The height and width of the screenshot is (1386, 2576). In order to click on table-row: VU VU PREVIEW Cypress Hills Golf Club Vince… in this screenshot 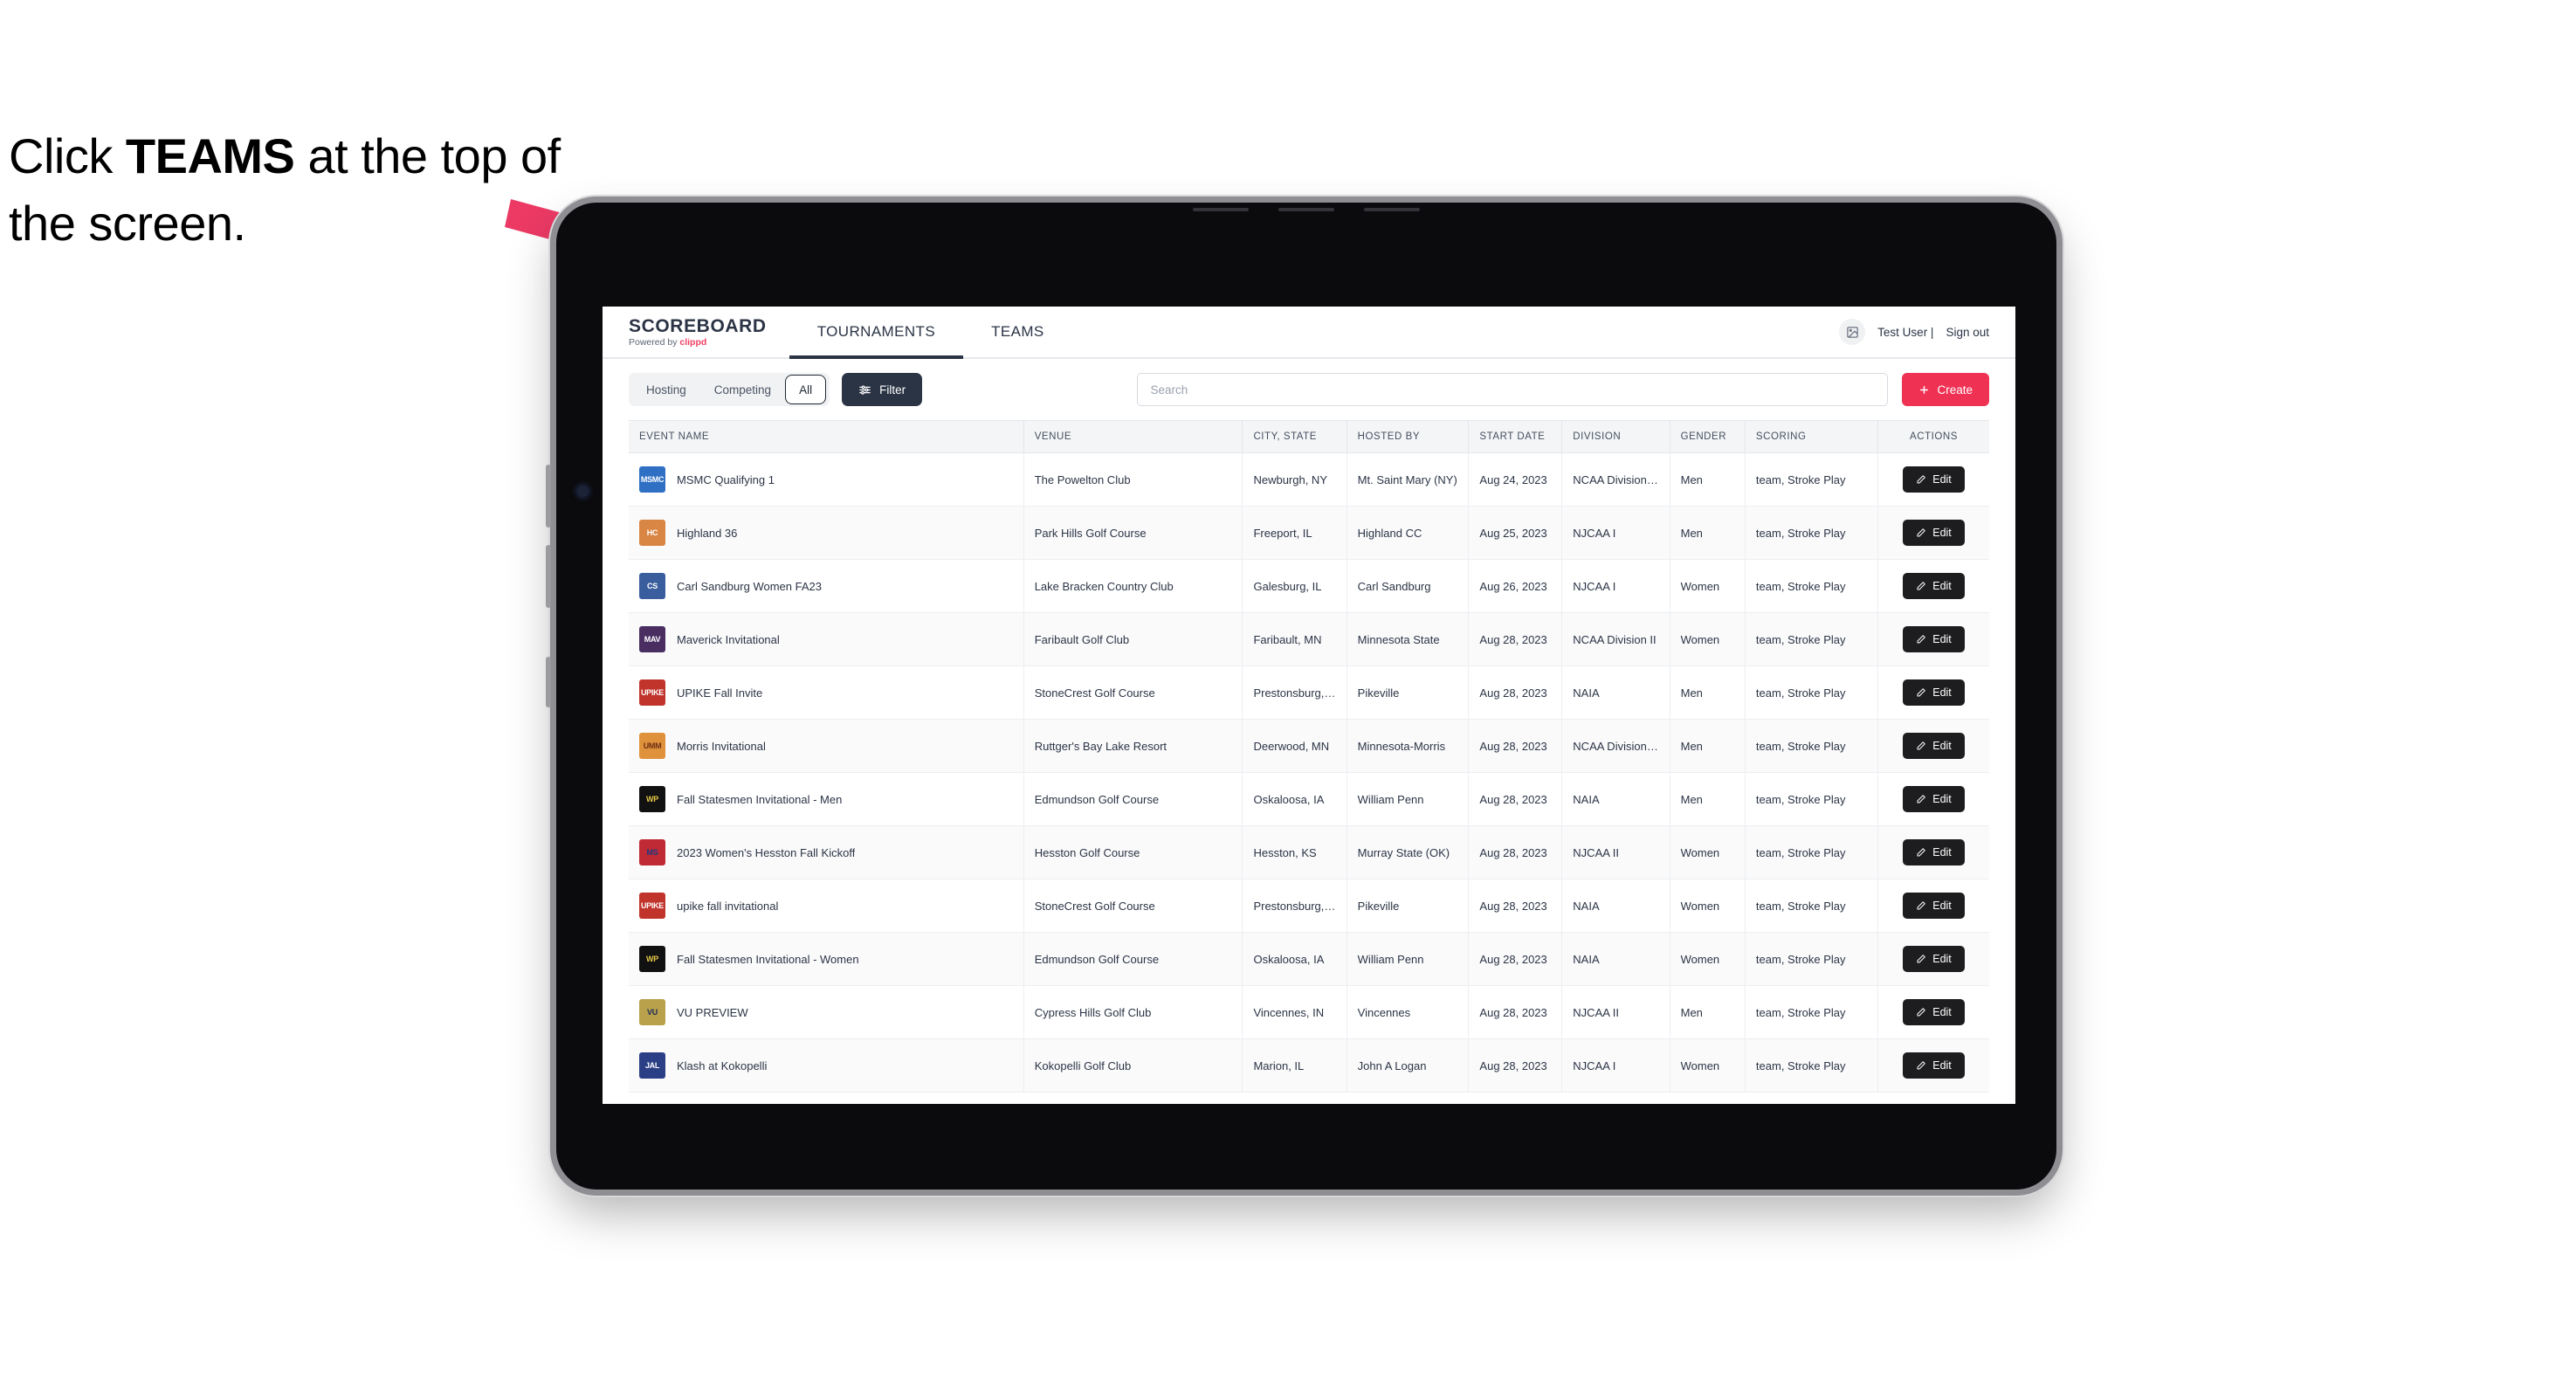, I will do `click(1309, 1012)`.